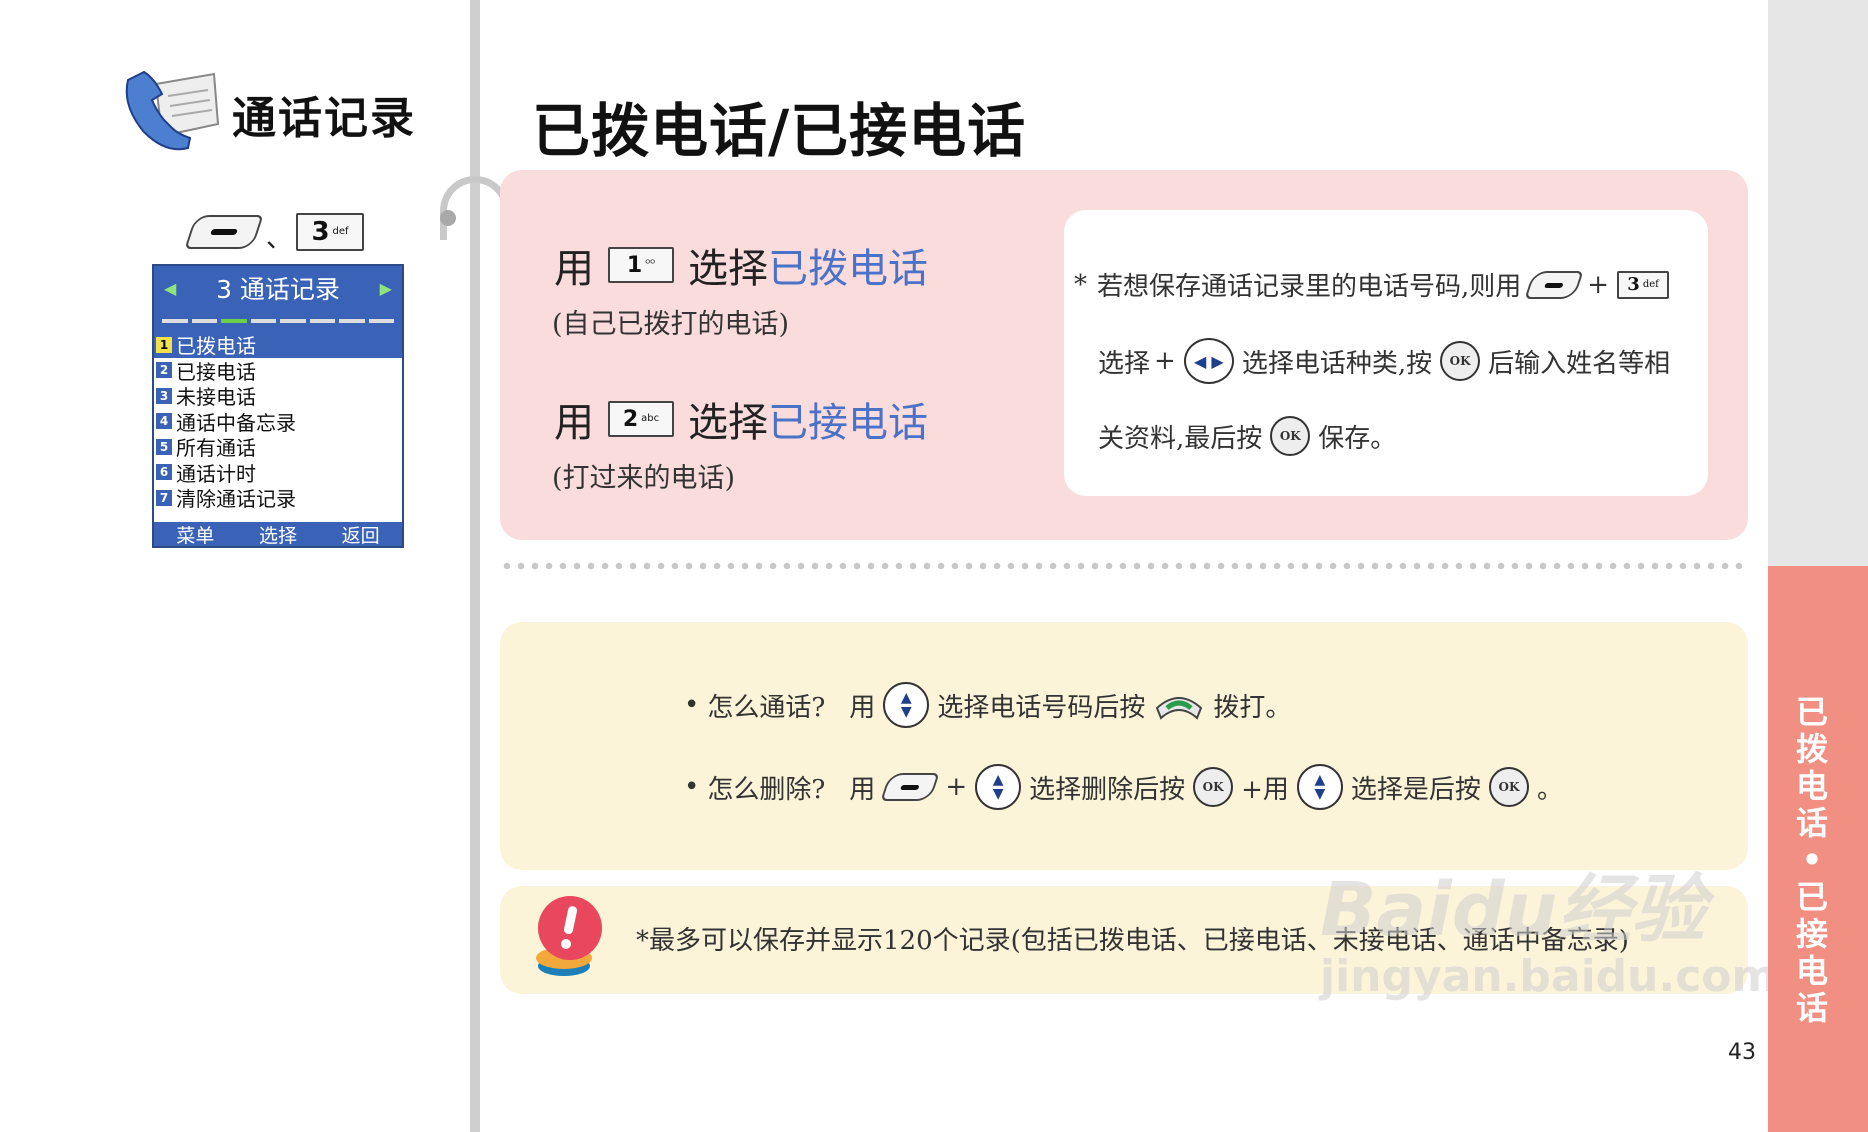 This screenshot has width=1868, height=1132. Describe the element at coordinates (385, 288) in the screenshot. I see `right-arrow-icon: ▶` at that location.